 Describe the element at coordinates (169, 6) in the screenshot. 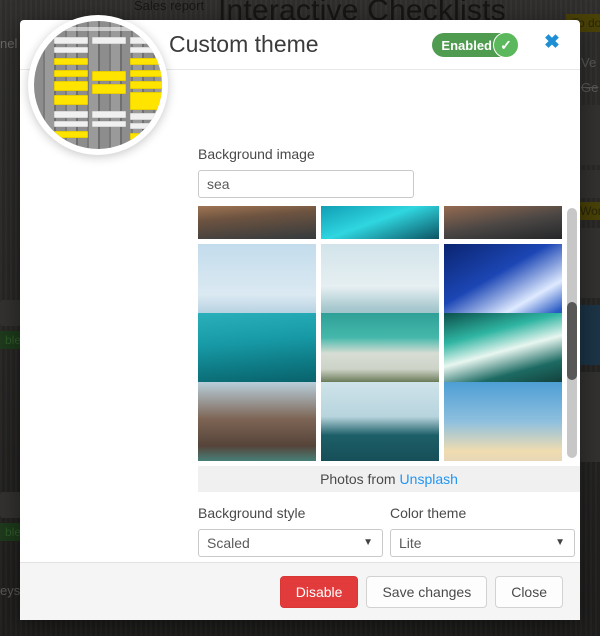

I see `background-label-sales-report: Sales report` at that location.